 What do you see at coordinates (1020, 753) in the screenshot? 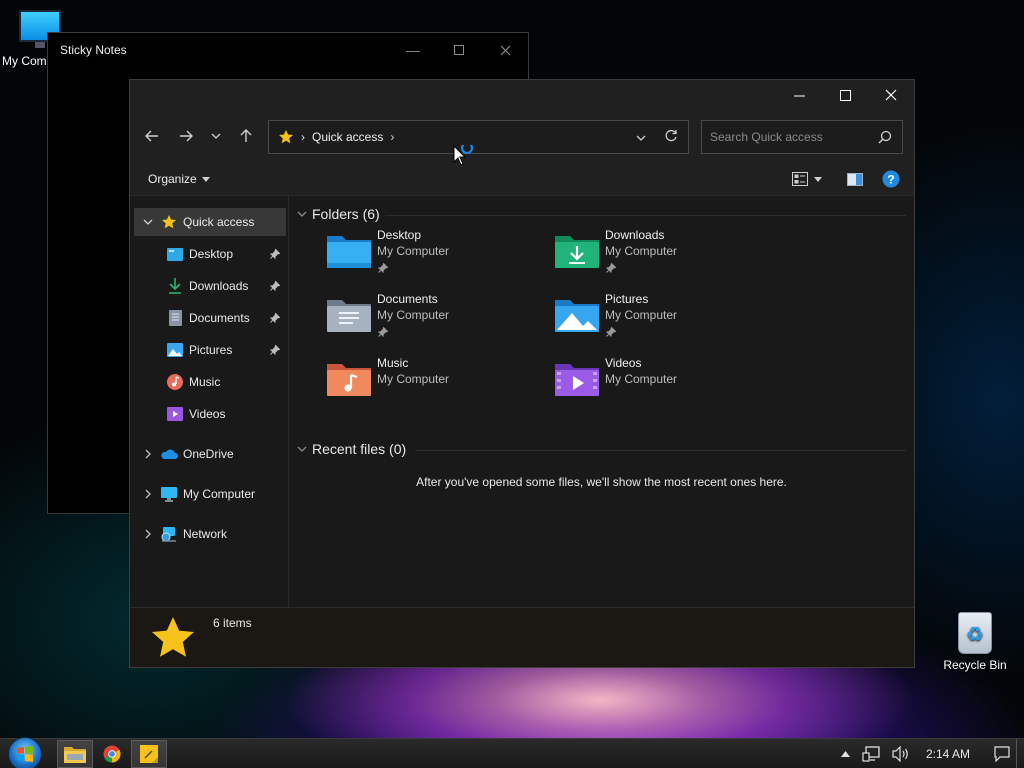
I see `show-desktop-button` at bounding box center [1020, 753].